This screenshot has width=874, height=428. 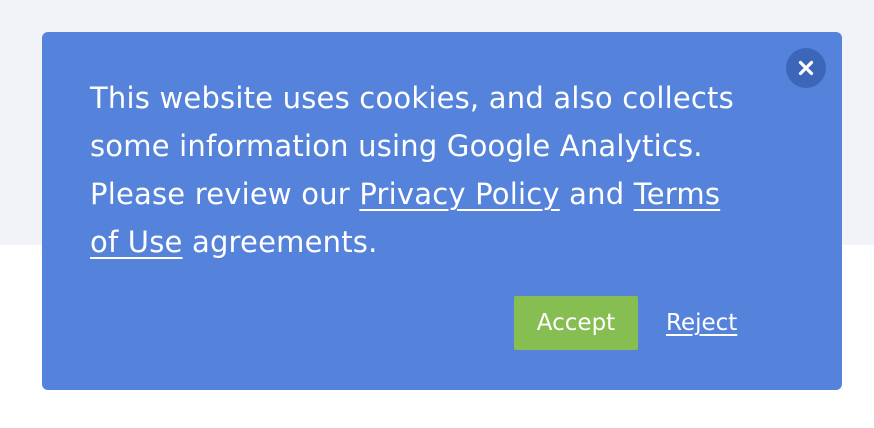 I want to click on reject-link: Reject, so click(x=701, y=323).